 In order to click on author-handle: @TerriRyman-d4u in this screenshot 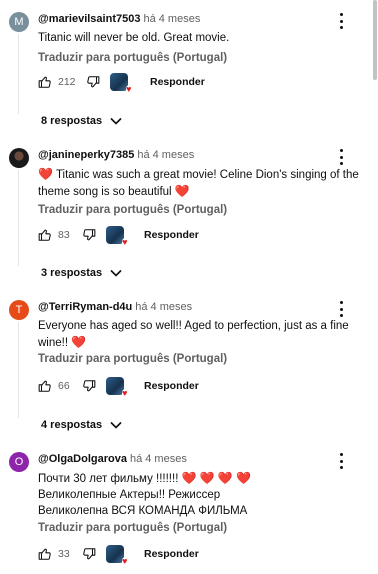, I will do `click(85, 307)`.